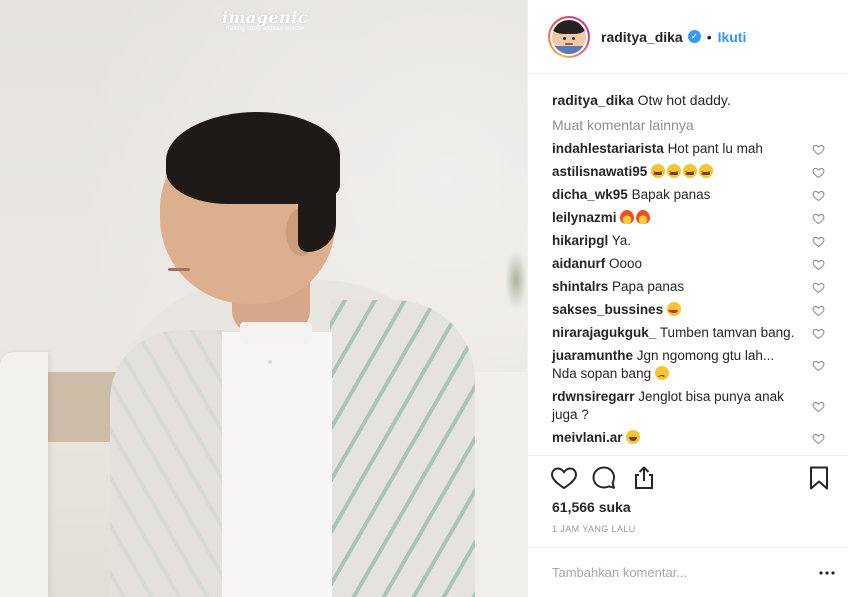 The width and height of the screenshot is (848, 597). Describe the element at coordinates (179, 269) in the screenshot. I see `person-mouth` at that location.